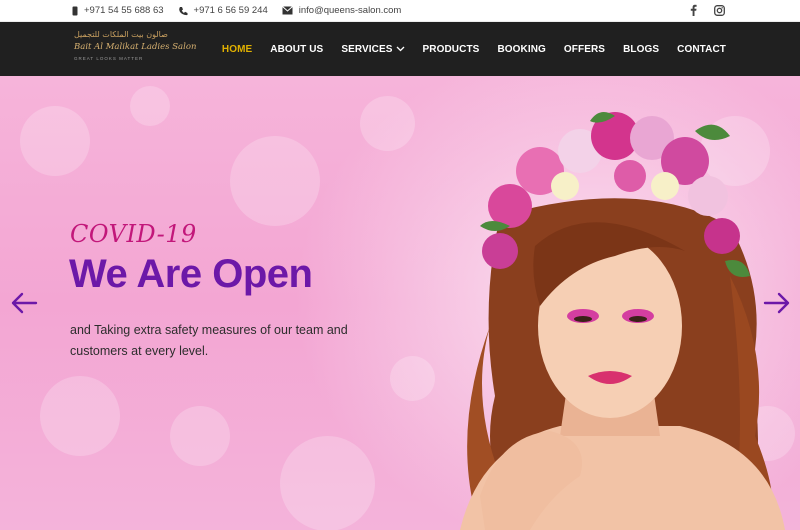 The height and width of the screenshot is (530, 800). Describe the element at coordinates (287, 10) in the screenshot. I see `envelope-icon` at that location.